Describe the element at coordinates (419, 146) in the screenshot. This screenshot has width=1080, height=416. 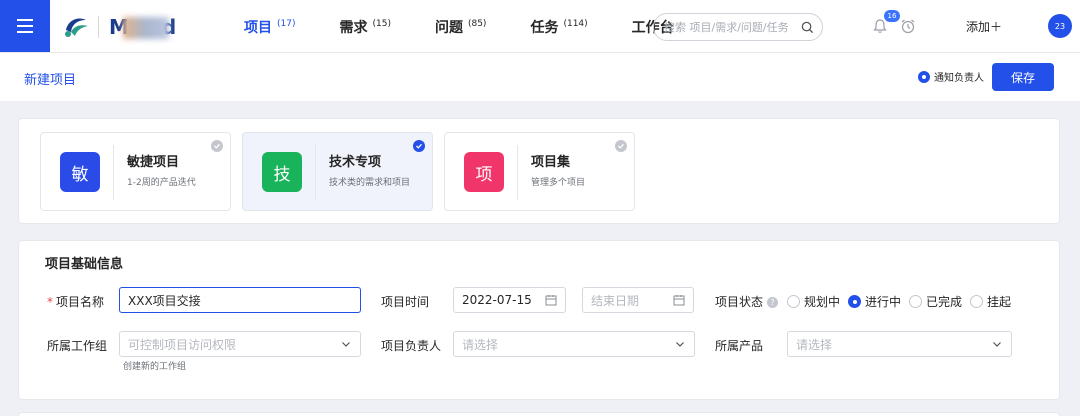
I see `checked-icon` at that location.